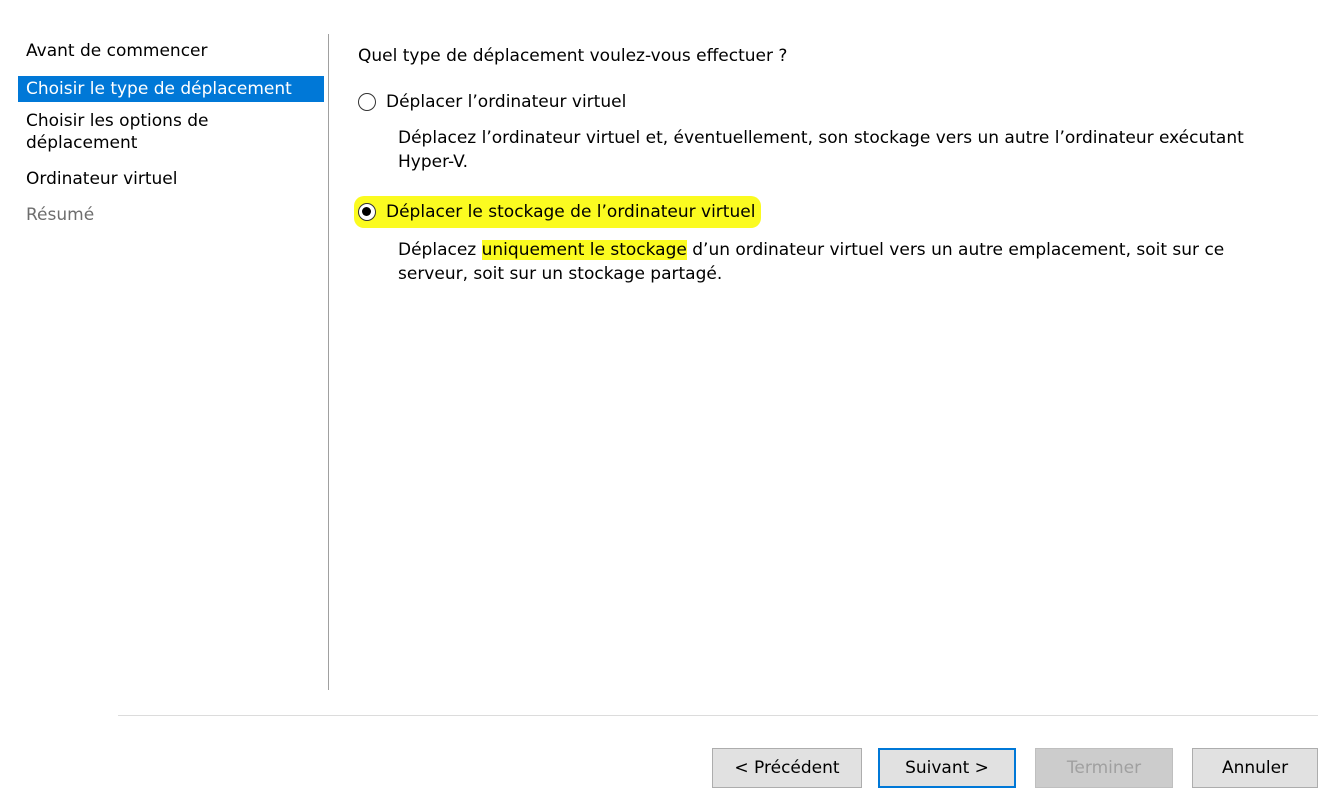 Image resolution: width=1318 pixels, height=810 pixels. I want to click on step-label: Choisir les options de déplacement, so click(117, 132).